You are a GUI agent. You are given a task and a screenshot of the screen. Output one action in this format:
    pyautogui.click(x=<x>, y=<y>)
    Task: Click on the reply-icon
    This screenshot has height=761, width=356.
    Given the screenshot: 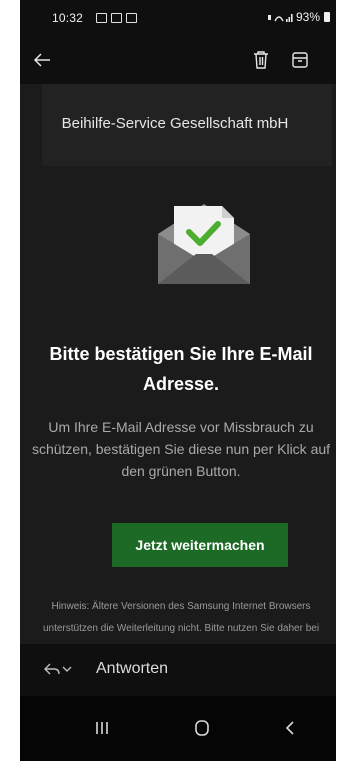 What is the action you would take?
    pyautogui.click(x=52, y=669)
    